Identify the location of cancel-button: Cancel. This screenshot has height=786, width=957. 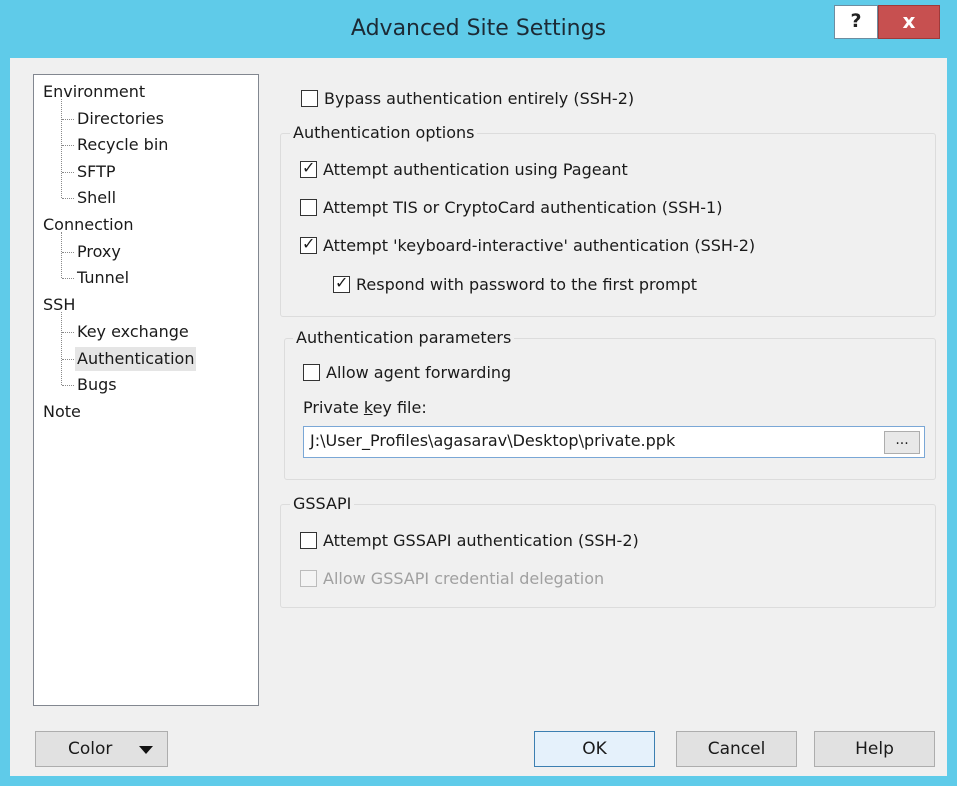
(736, 749).